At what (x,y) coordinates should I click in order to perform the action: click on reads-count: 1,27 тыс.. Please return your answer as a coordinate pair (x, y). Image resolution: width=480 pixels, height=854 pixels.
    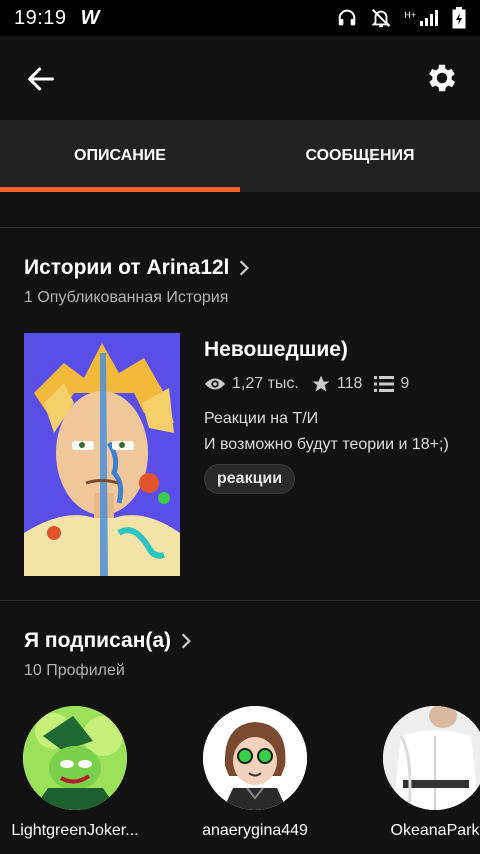
    Looking at the image, I should click on (265, 383).